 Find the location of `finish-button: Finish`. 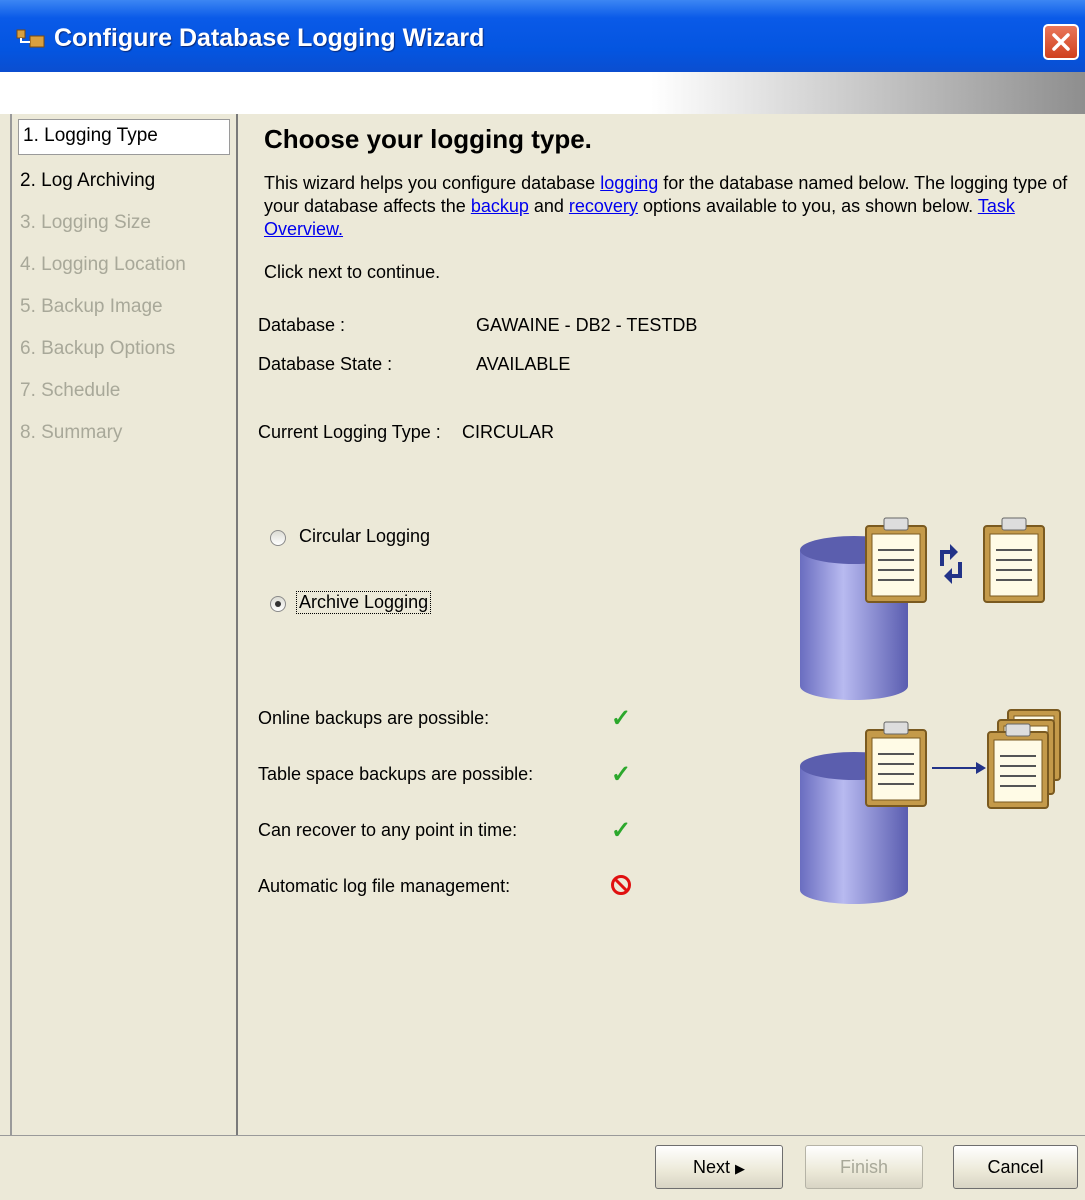

finish-button: Finish is located at coordinates (864, 1167).